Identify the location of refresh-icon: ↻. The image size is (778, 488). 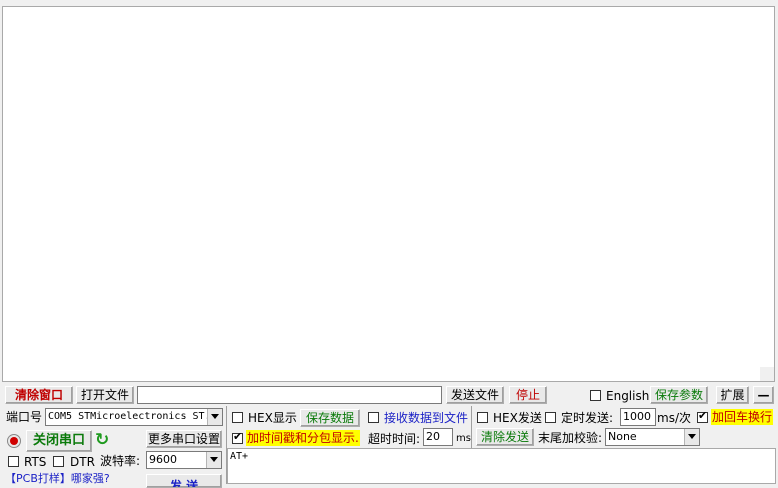
(104, 440).